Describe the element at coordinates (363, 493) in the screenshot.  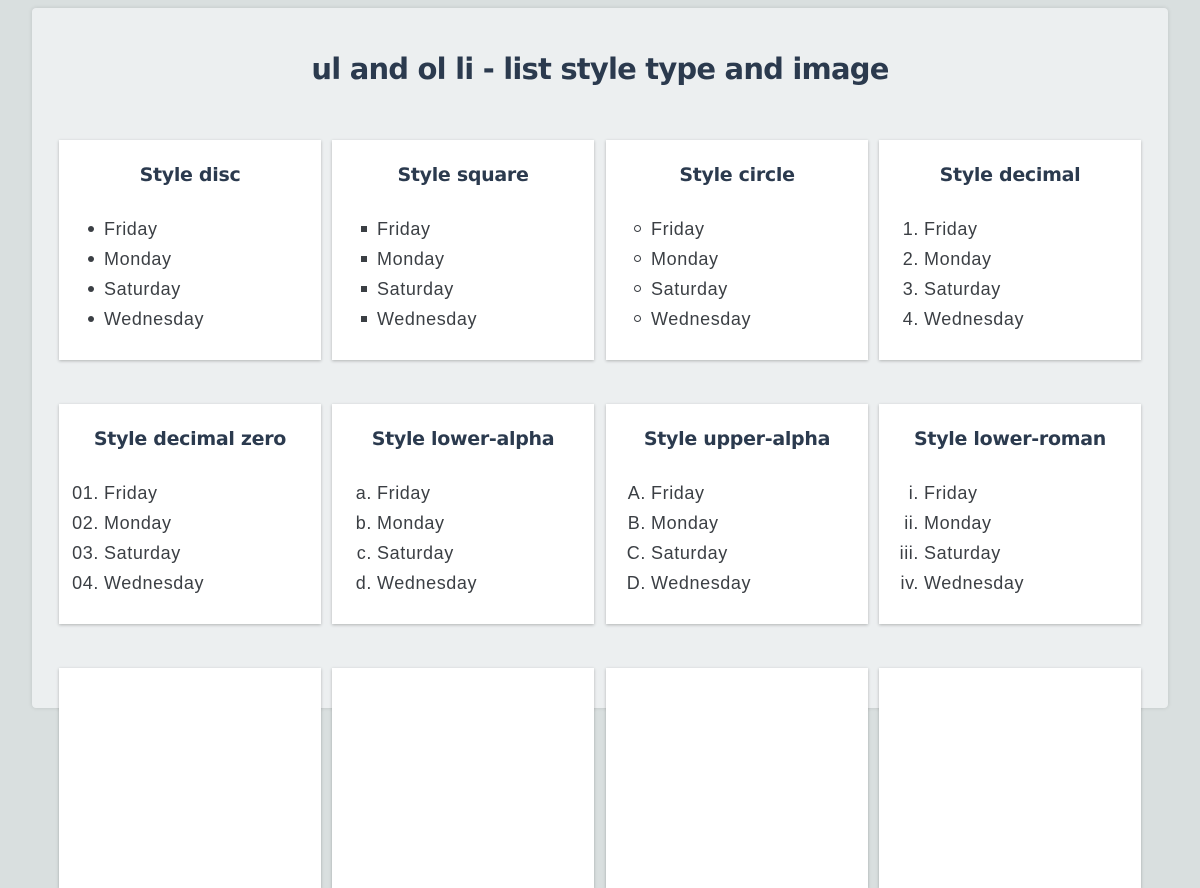
I see `list-marker: a.` at that location.